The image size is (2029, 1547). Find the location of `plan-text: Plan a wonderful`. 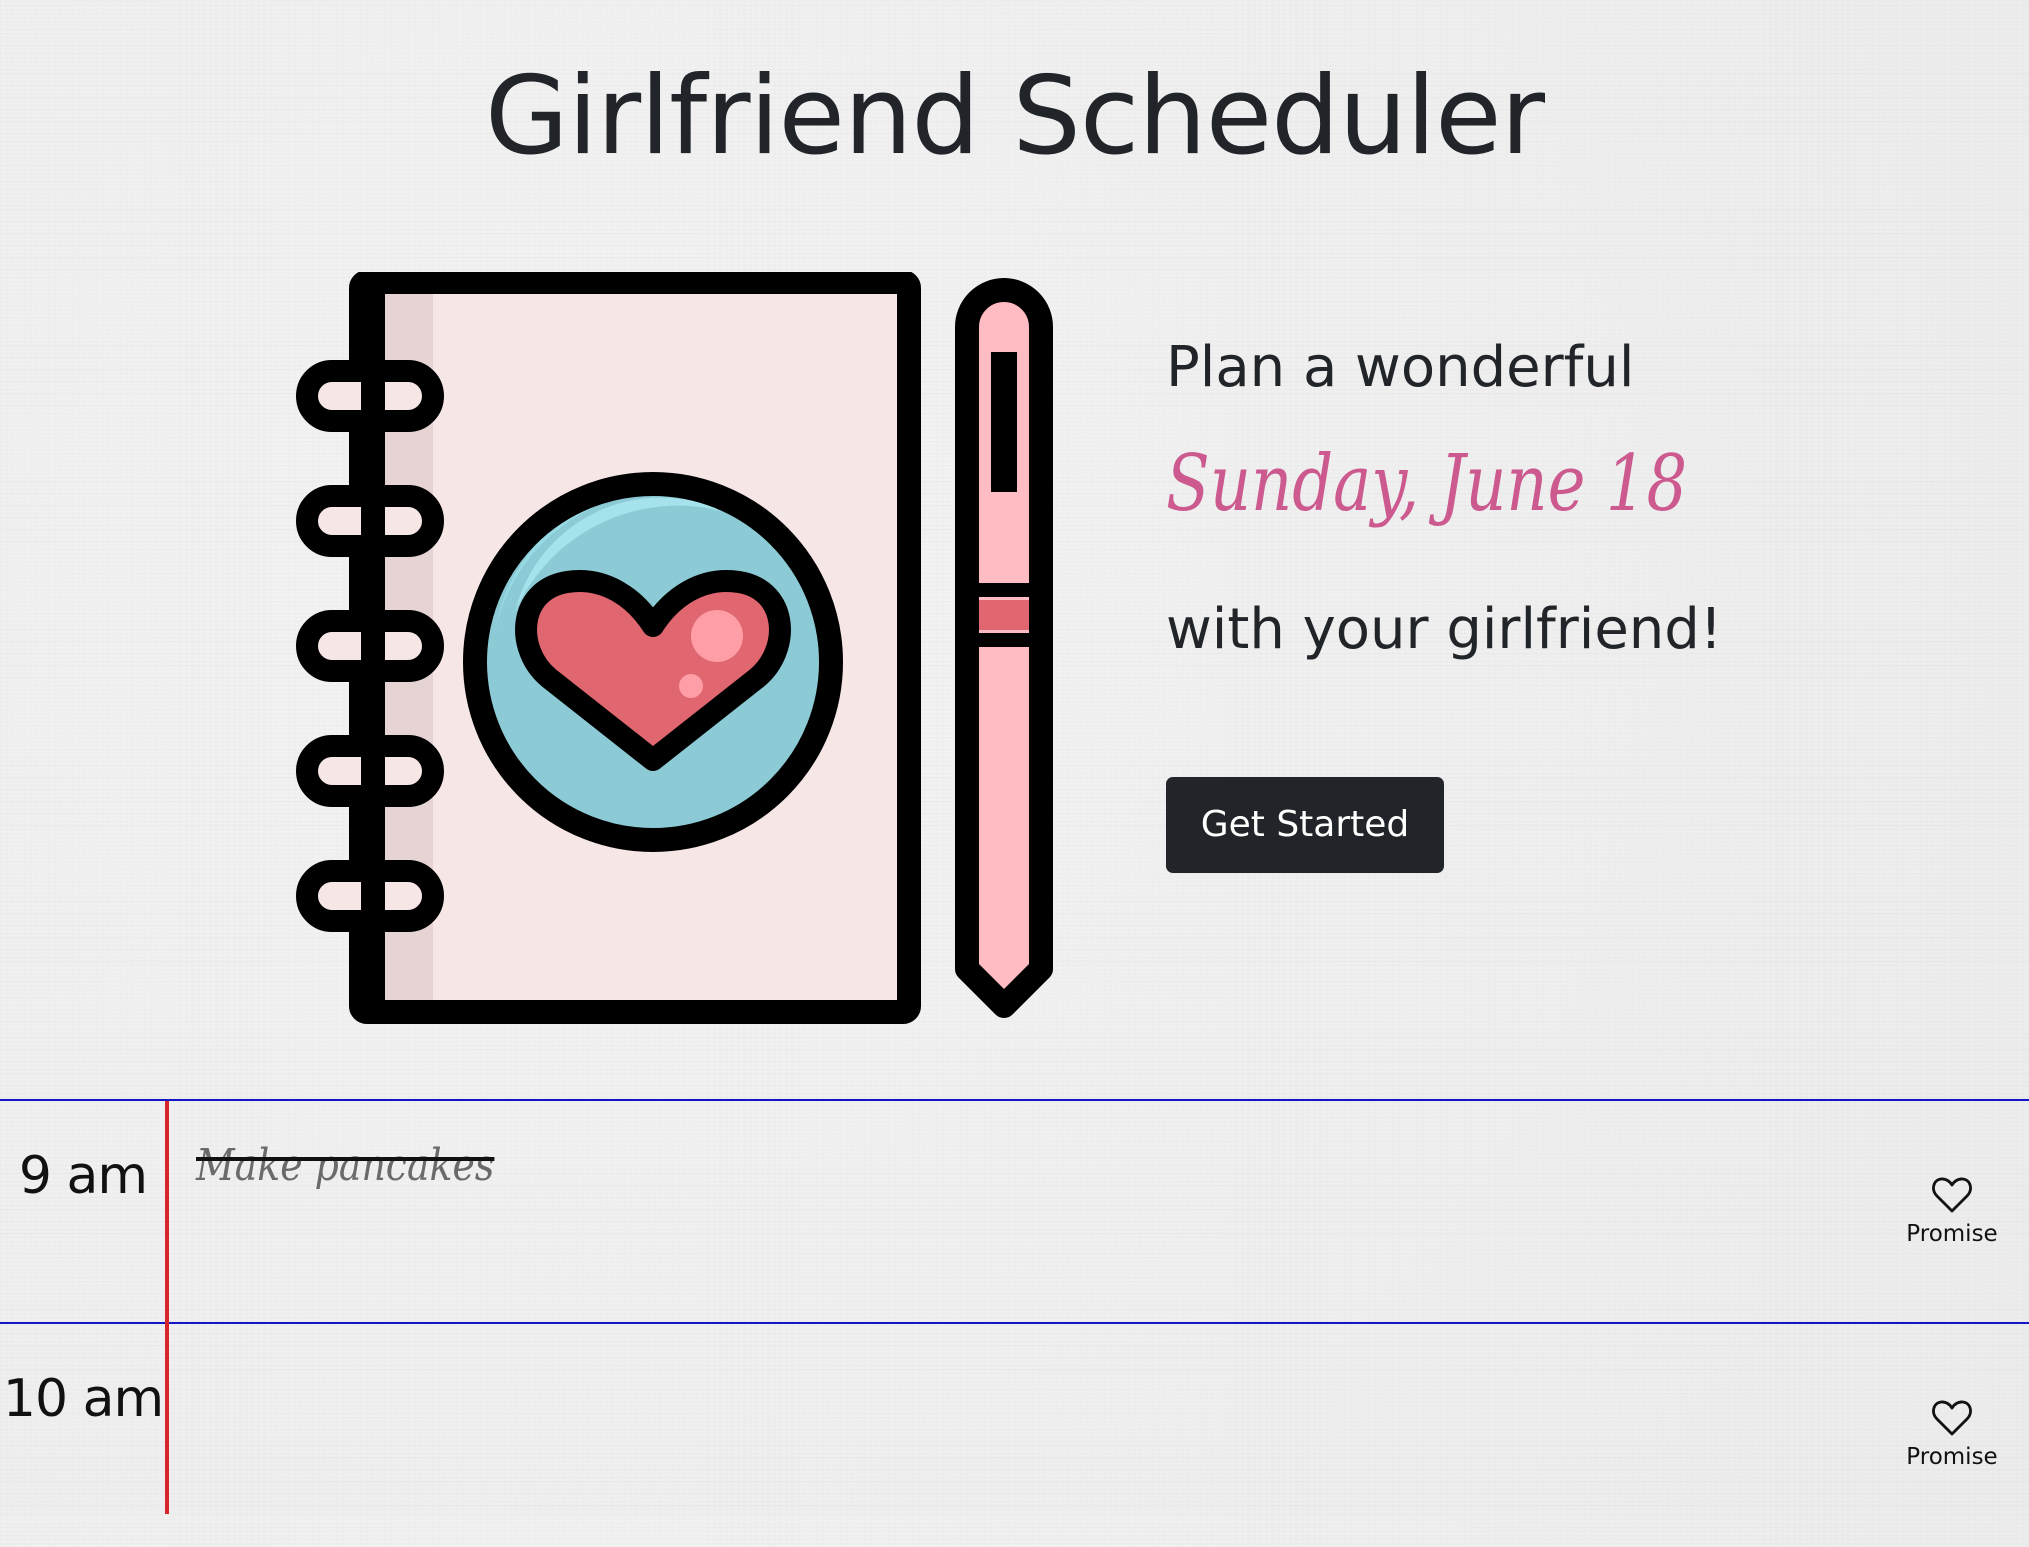

plan-text: Plan a wonderful is located at coordinates (1400, 367).